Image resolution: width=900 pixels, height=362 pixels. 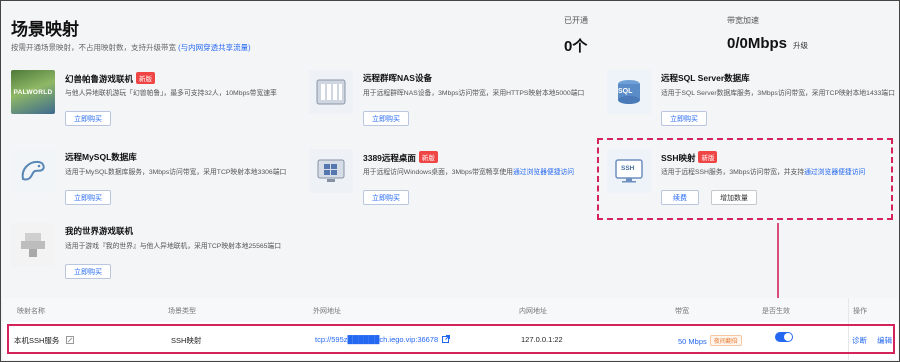 I want to click on enabled-toggle, so click(x=784, y=337).